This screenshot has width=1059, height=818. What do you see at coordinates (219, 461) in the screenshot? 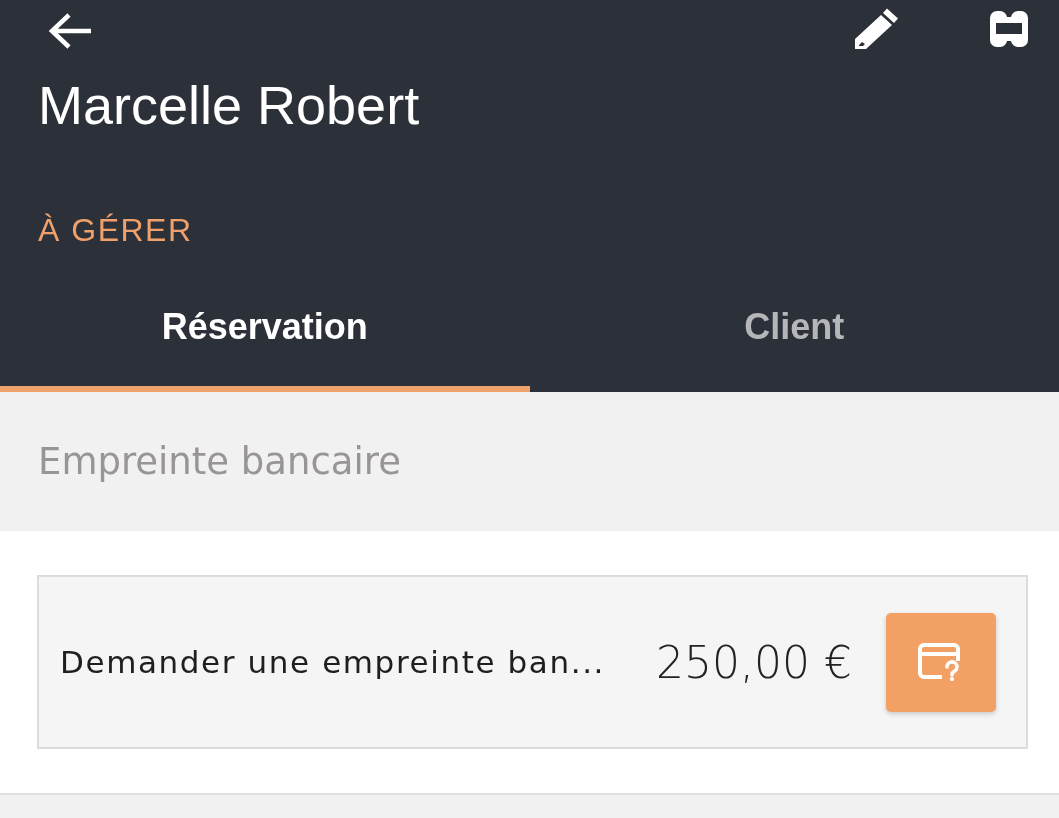
I see `section-title: Empreinte bancaire` at bounding box center [219, 461].